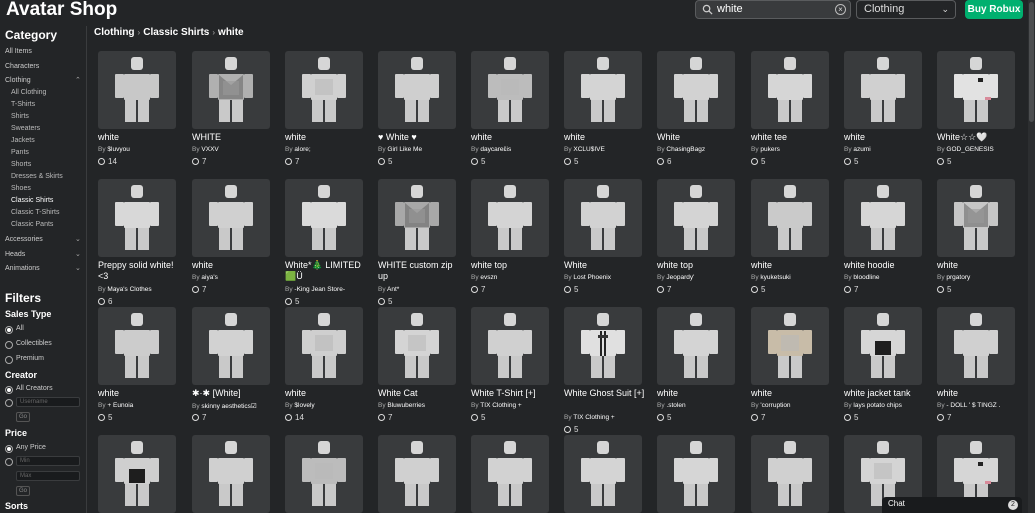 This screenshot has height=513, width=1035. Describe the element at coordinates (906, 9) in the screenshot. I see `category-select: Clothing ⌄` at that location.